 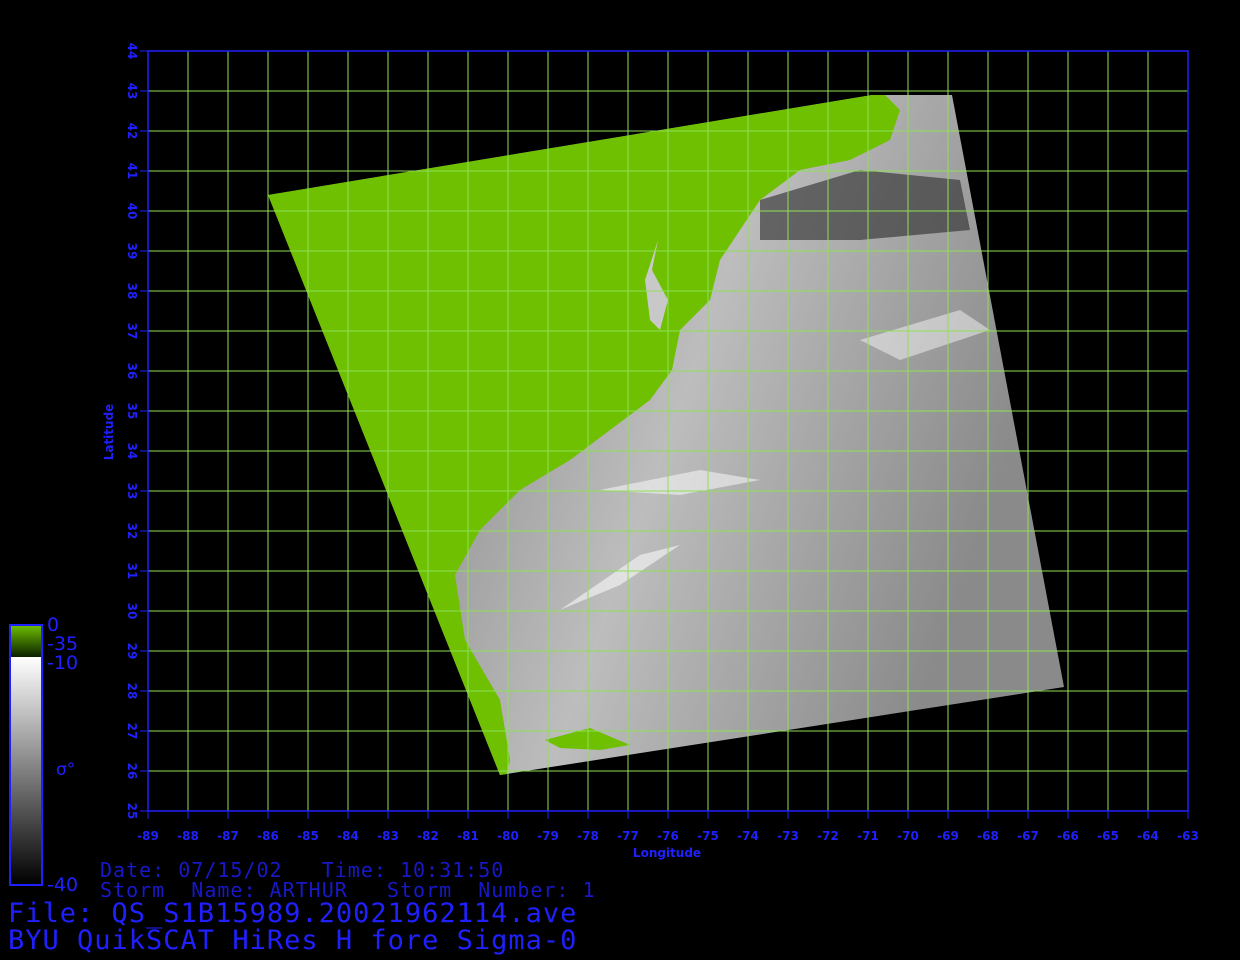 What do you see at coordinates (1108, 836) in the screenshot?
I see `x-tick-label: -65` at bounding box center [1108, 836].